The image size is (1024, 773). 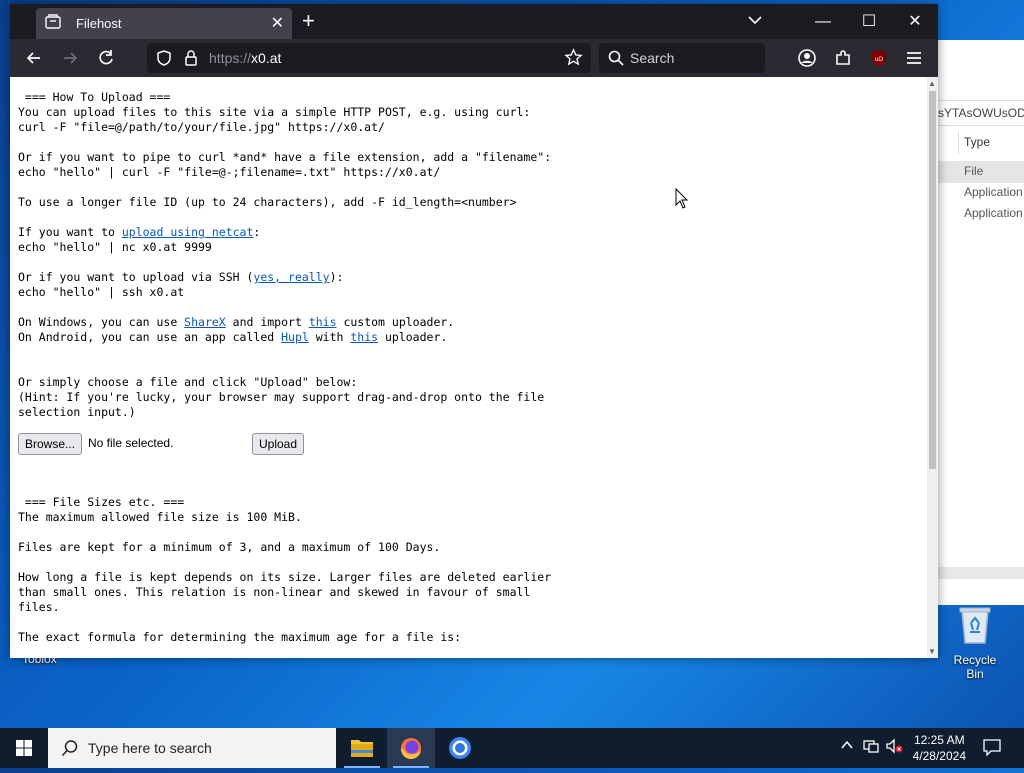 I want to click on hupl-link: Hupl, so click(x=295, y=337).